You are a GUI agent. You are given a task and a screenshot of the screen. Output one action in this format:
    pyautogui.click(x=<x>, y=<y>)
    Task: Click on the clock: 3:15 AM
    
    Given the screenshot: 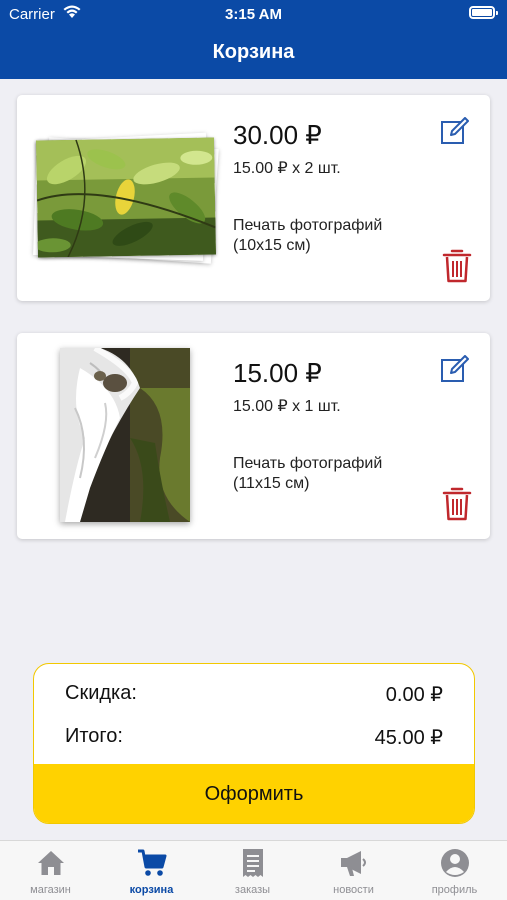 What is the action you would take?
    pyautogui.click(x=253, y=14)
    